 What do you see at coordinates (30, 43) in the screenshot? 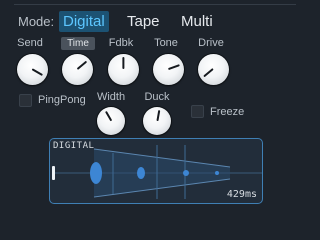
I see `send-label: Send` at bounding box center [30, 43].